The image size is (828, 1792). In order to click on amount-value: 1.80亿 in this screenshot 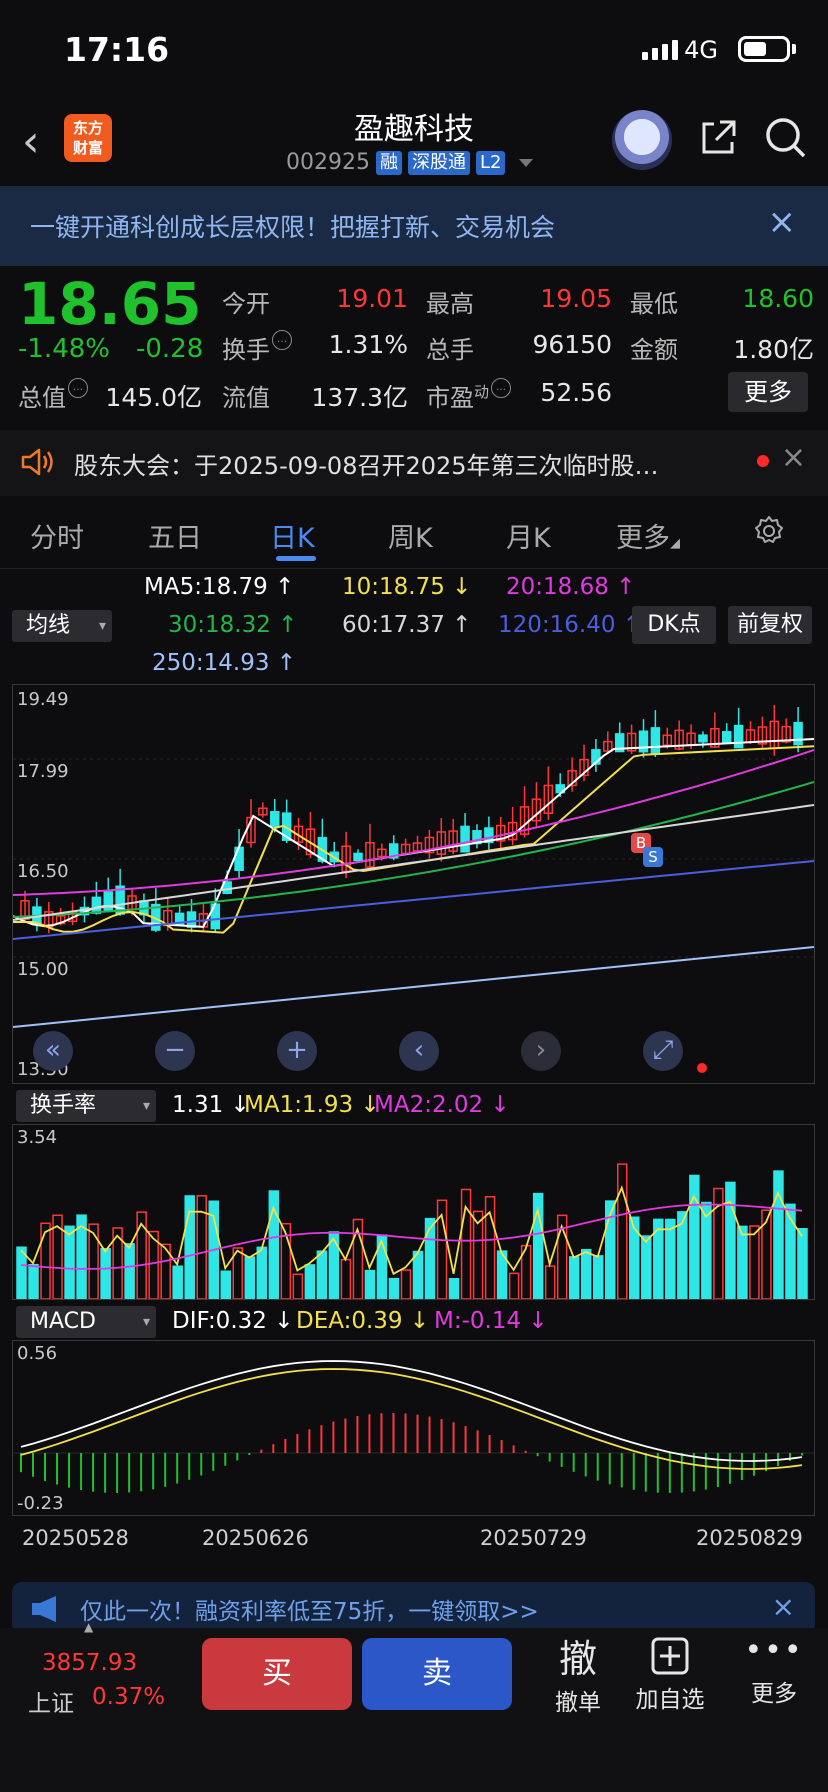, I will do `click(773, 349)`.